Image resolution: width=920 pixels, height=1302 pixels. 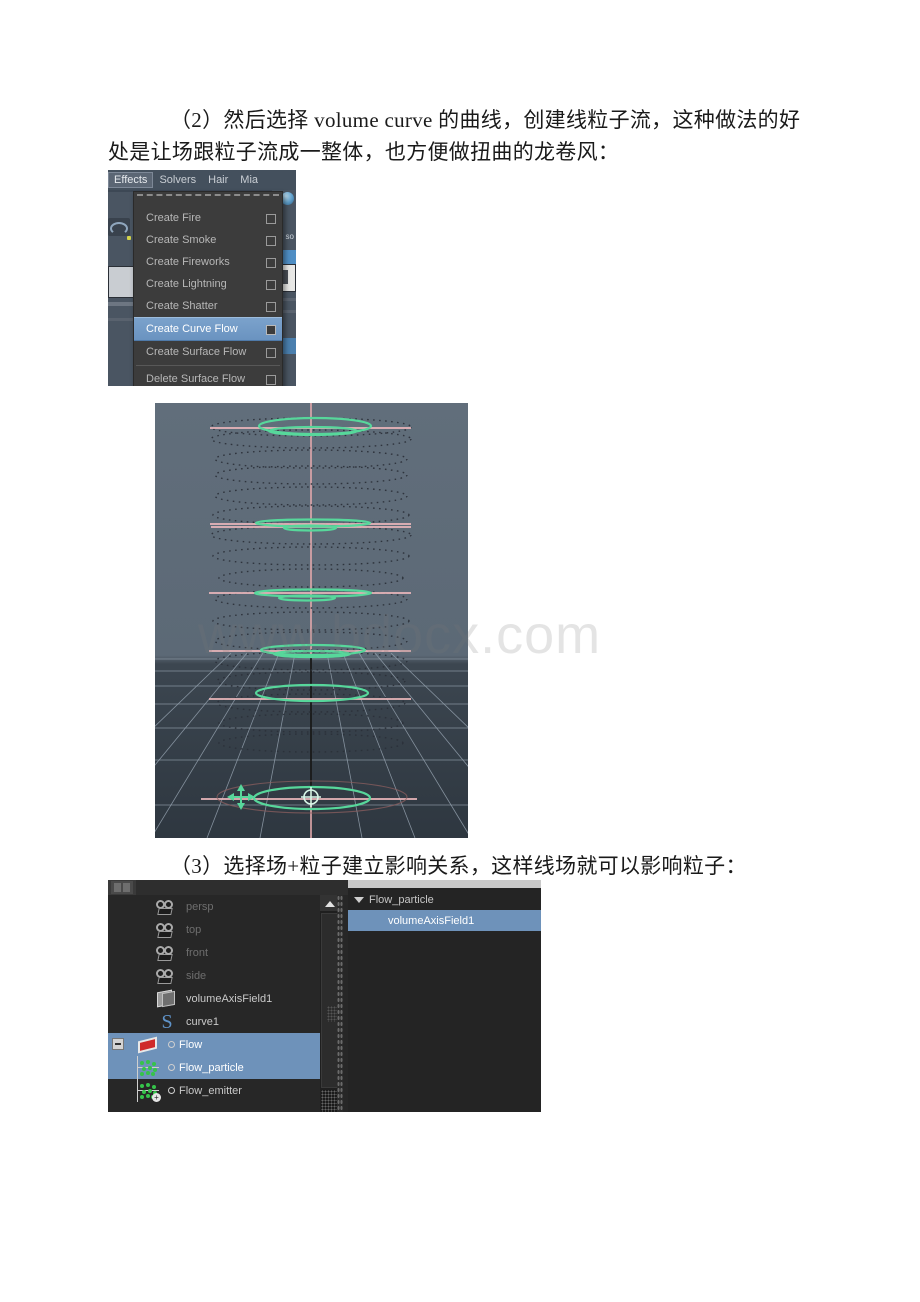 I want to click on chevron-down-icon, so click(x=359, y=899).